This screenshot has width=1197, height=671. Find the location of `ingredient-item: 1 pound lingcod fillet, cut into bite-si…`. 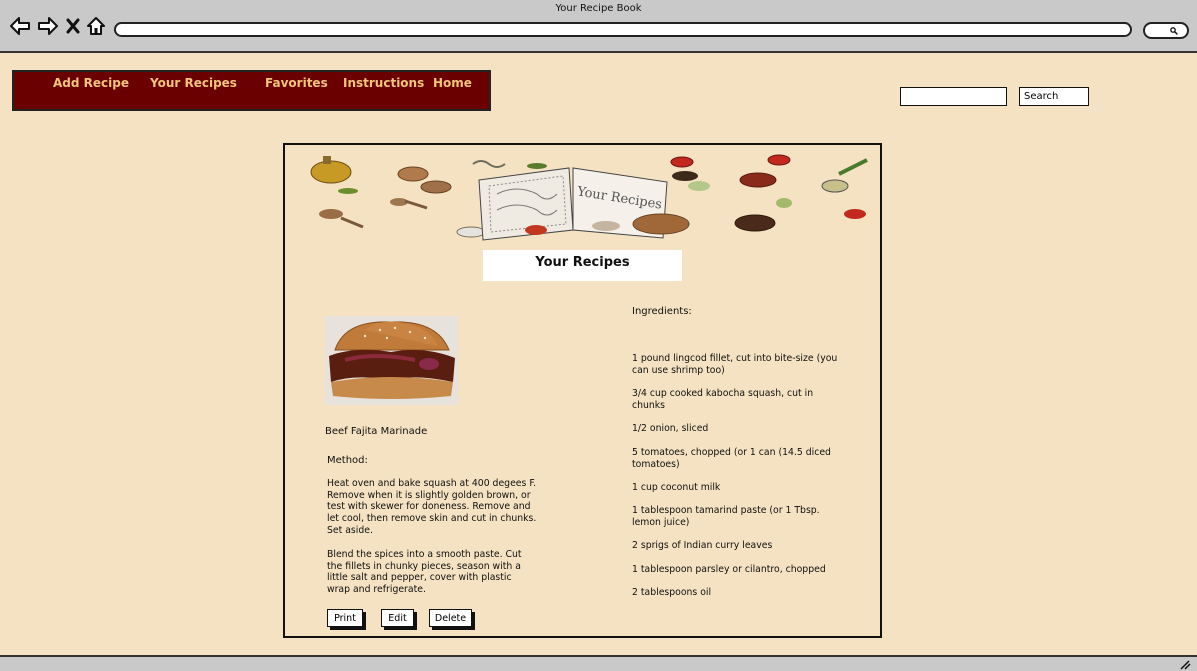

ingredient-item: 1 pound lingcod fillet, cut into bite-si… is located at coordinates (735, 364).